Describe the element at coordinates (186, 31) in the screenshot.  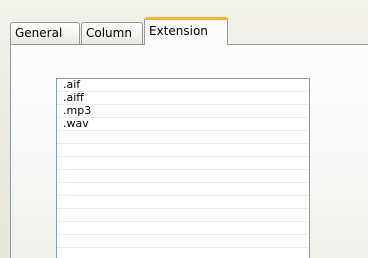
I see `tab-extension: Extension` at that location.